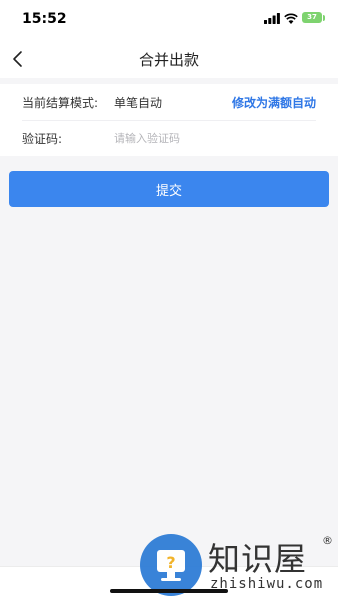 The height and width of the screenshot is (601, 338). What do you see at coordinates (272, 18) in the screenshot?
I see `signal-icon` at bounding box center [272, 18].